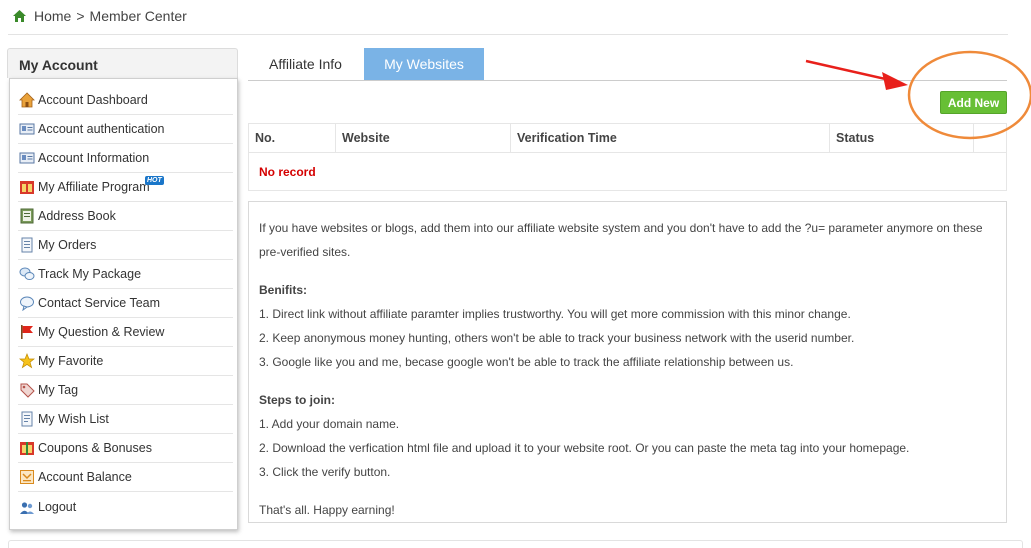  What do you see at coordinates (27, 332) in the screenshot?
I see `flag-icon` at bounding box center [27, 332].